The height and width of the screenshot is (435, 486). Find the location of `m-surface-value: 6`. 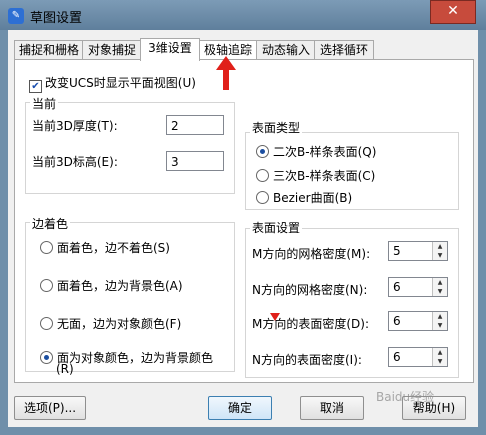

m-surface-value: 6 is located at coordinates (397, 321).